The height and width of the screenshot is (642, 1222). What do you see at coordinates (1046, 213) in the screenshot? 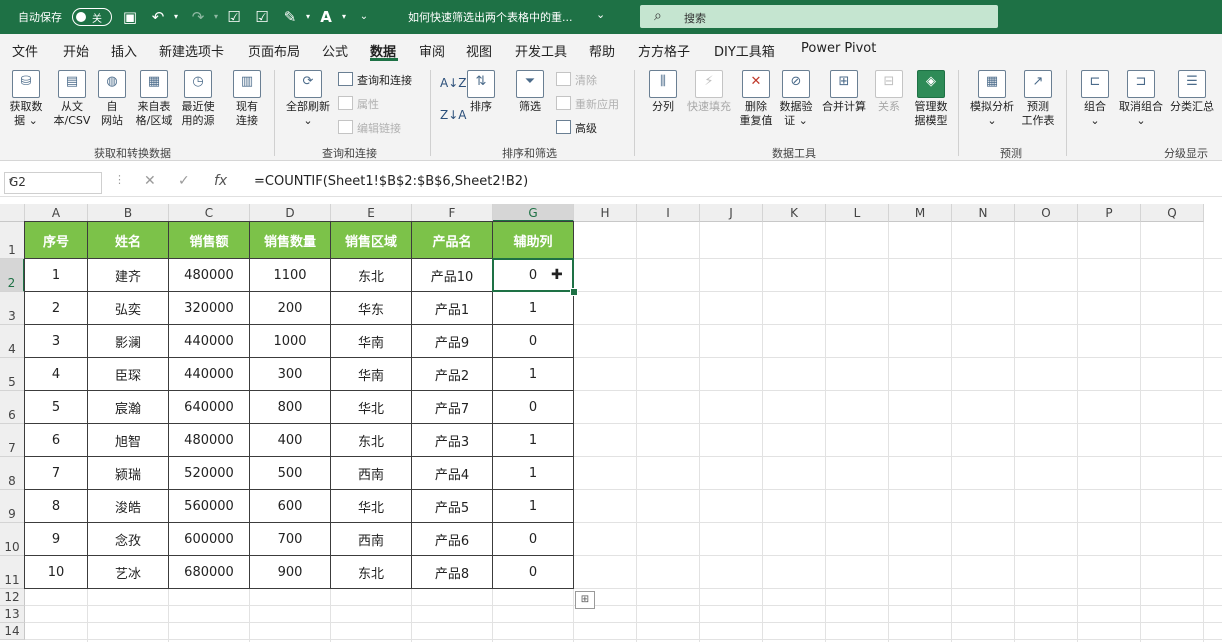
I see `column-header-o: O` at bounding box center [1046, 213].